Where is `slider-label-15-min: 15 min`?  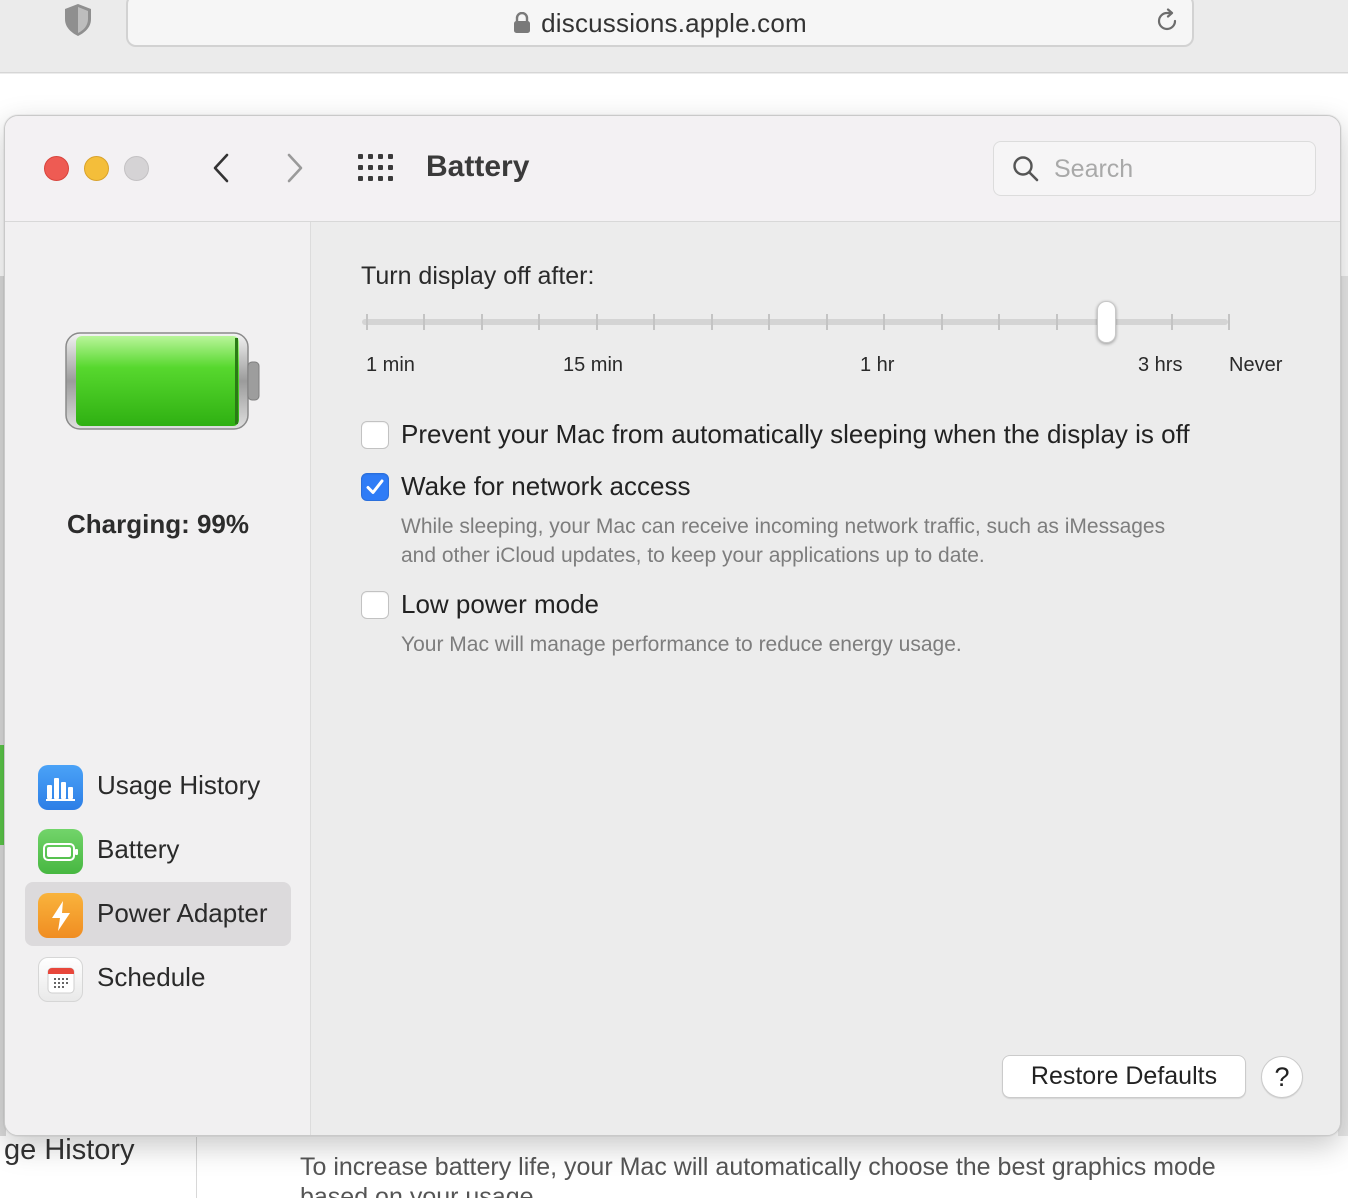 slider-label-15-min: 15 min is located at coordinates (593, 365).